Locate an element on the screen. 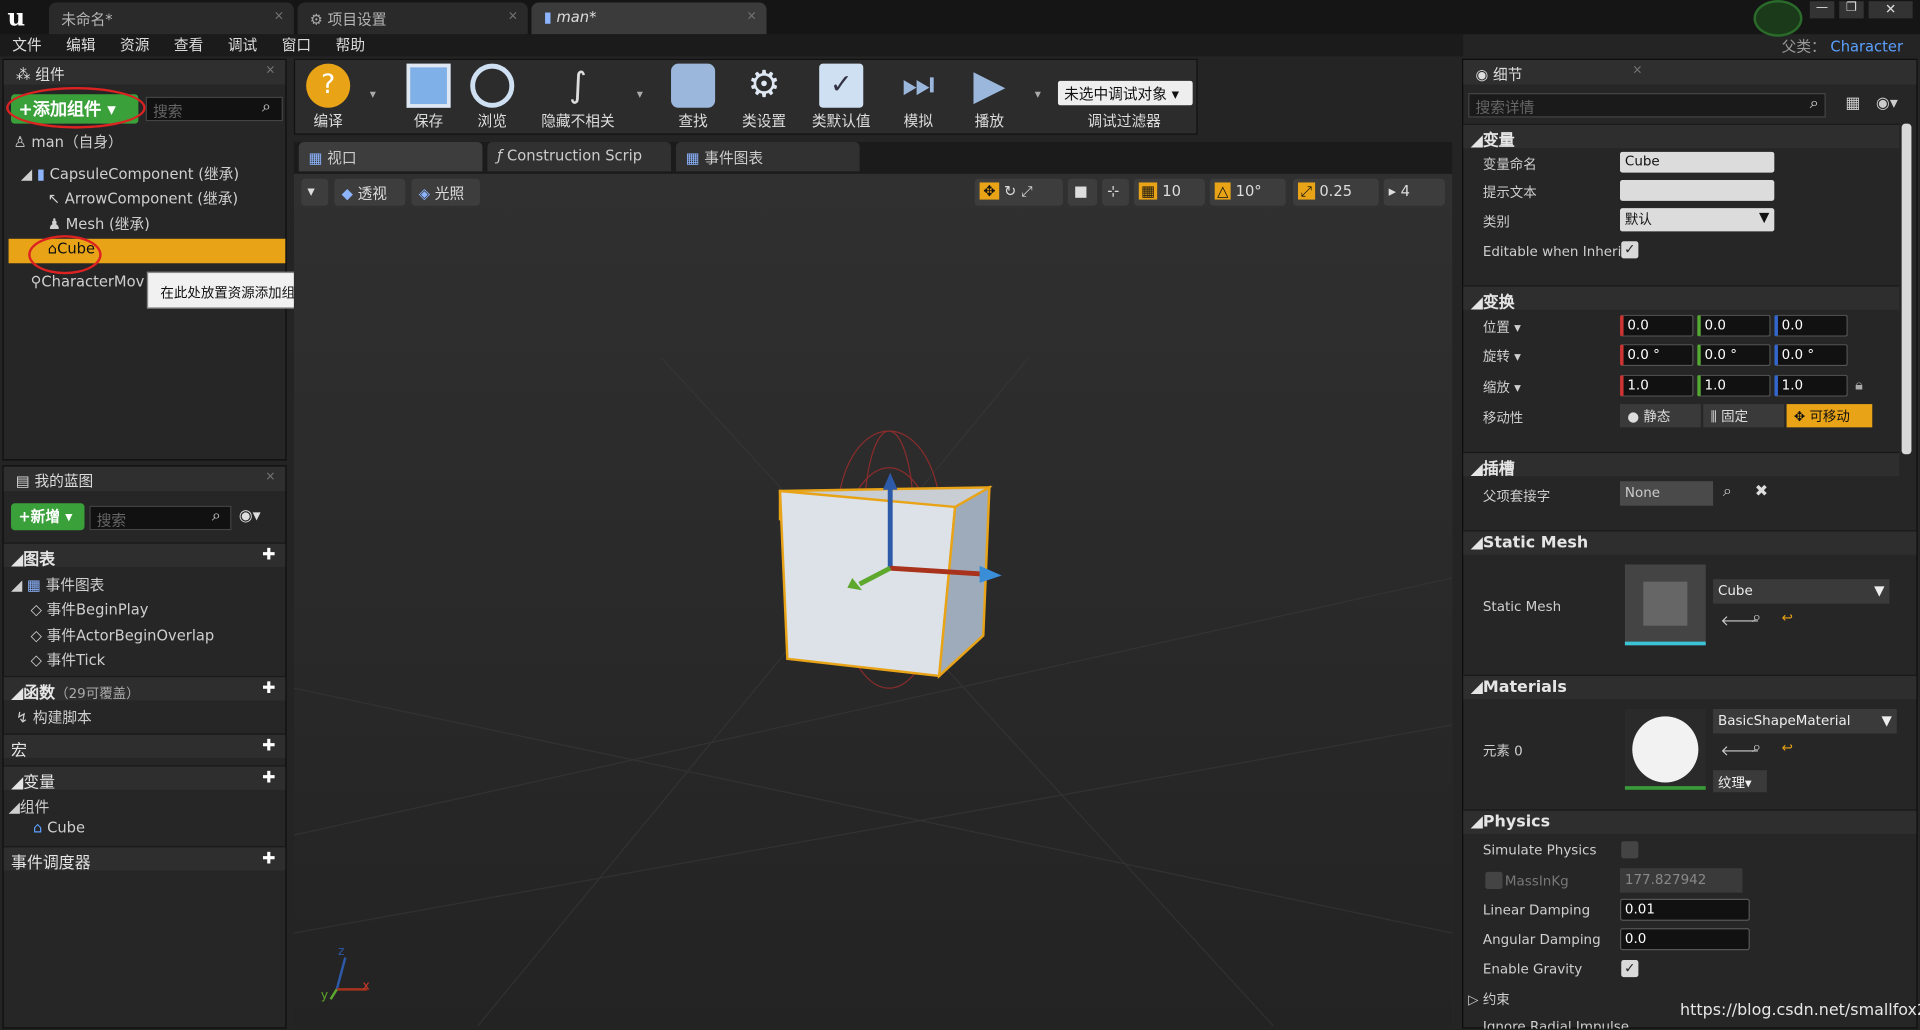 The image size is (1920, 1030). property-matrix-icon: ▦ is located at coordinates (1852, 103).